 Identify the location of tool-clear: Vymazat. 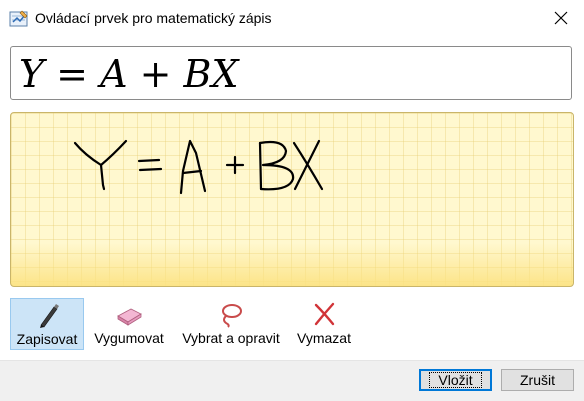
(324, 324).